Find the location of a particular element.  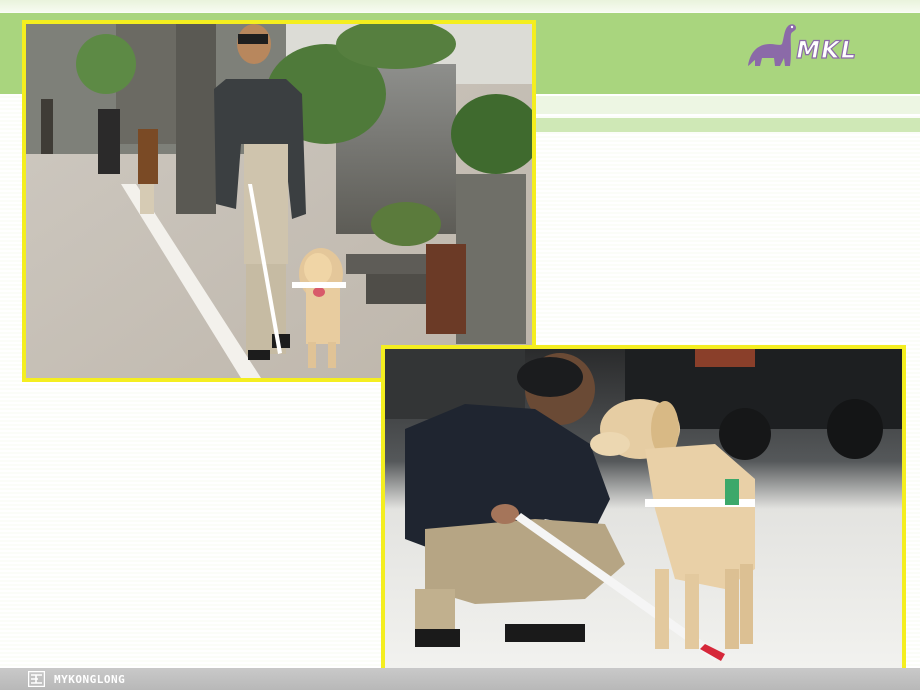

header-accent-mid is located at coordinates (727, 125).